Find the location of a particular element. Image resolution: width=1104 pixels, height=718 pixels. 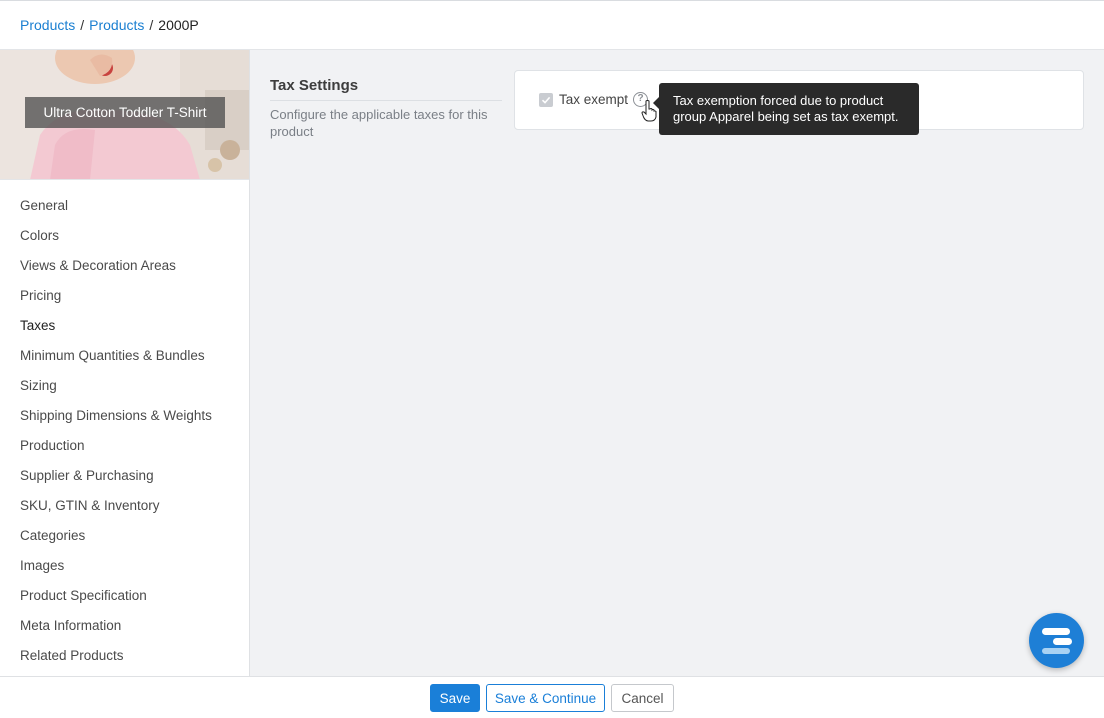

checkmark-icon is located at coordinates (546, 100).